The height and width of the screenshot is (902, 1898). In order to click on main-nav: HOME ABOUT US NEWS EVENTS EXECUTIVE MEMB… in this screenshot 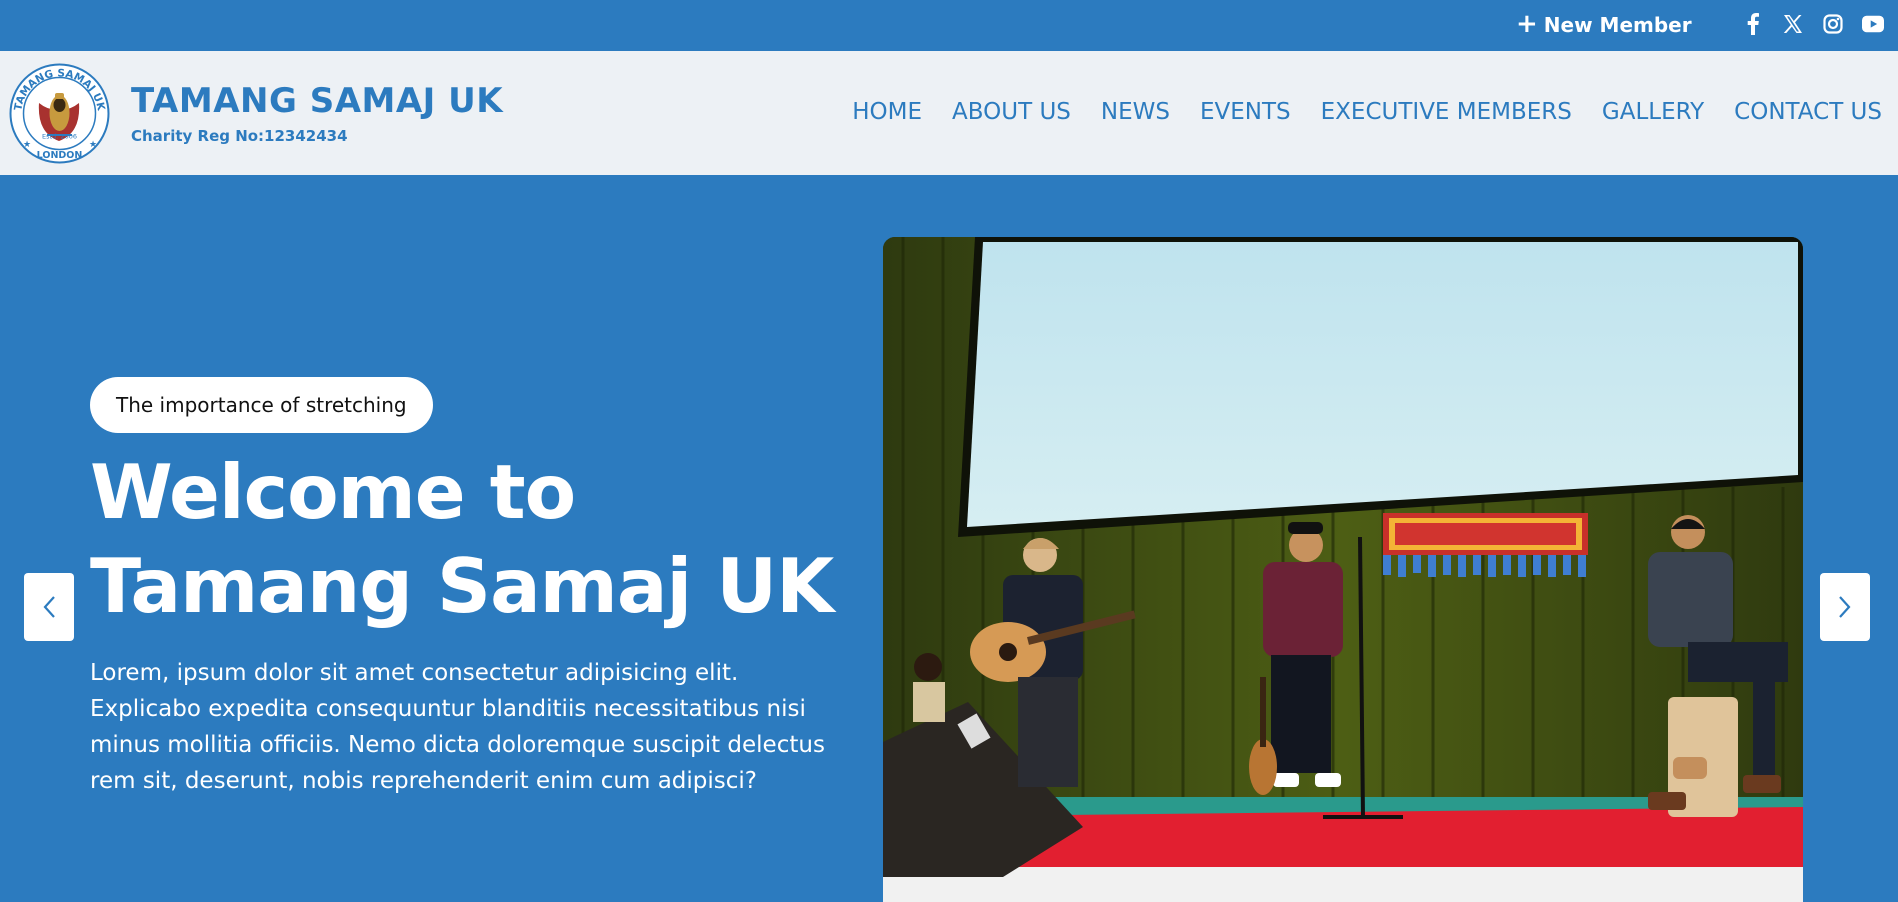, I will do `click(1352, 112)`.